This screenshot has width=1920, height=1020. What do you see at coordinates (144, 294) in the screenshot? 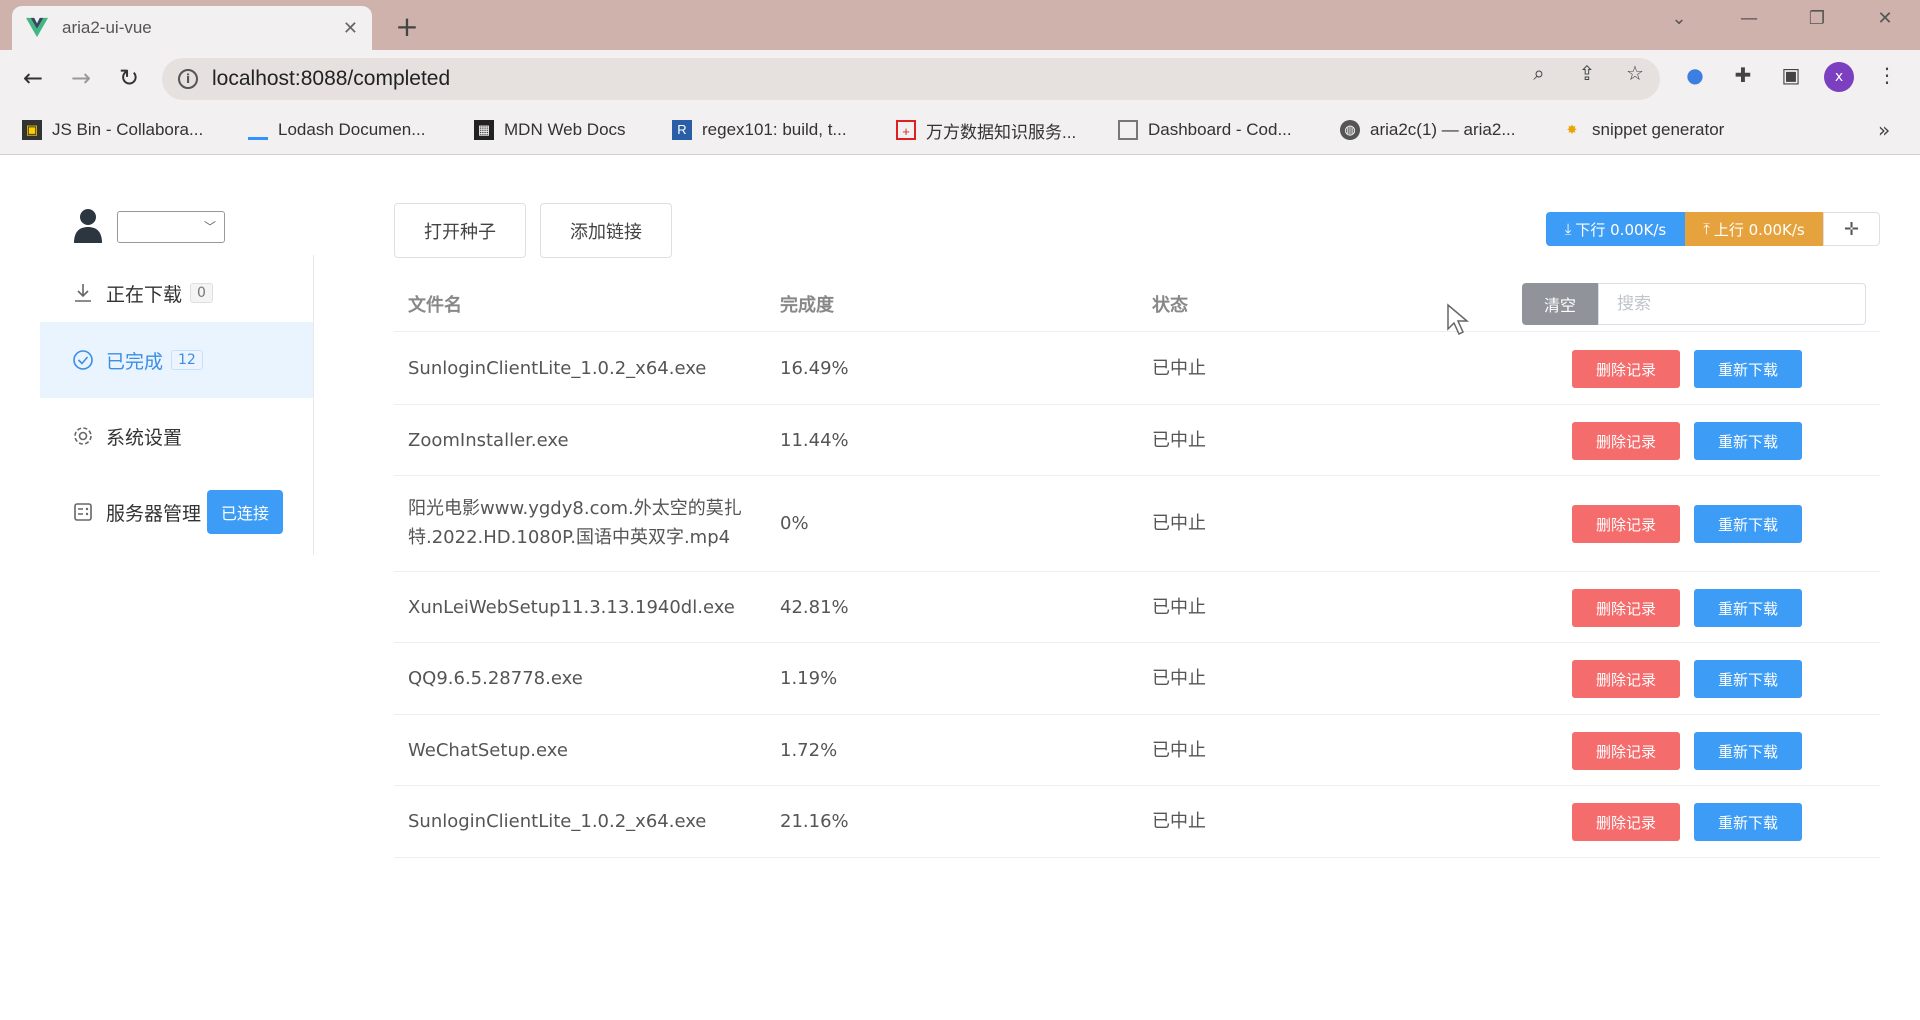
I see `sidebar-item-label: 正在下载` at bounding box center [144, 294].